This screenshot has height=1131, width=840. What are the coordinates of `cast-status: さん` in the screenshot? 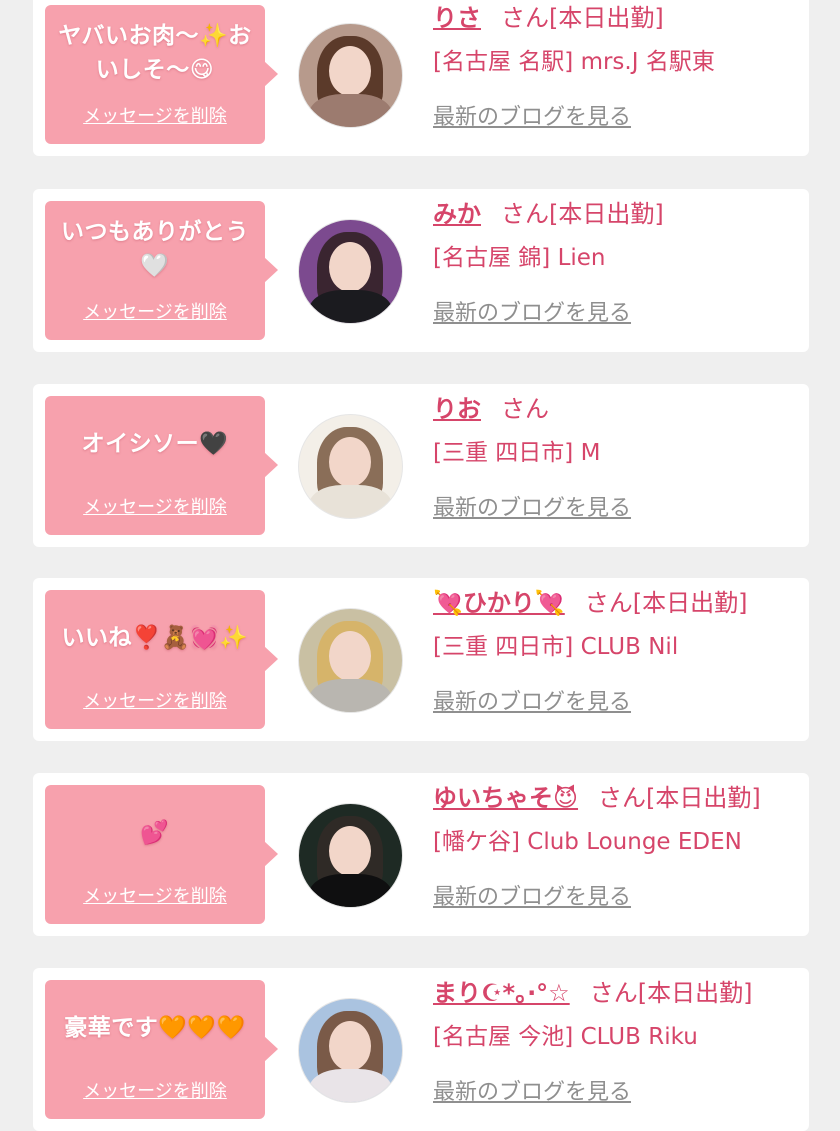 It's located at (525, 409).